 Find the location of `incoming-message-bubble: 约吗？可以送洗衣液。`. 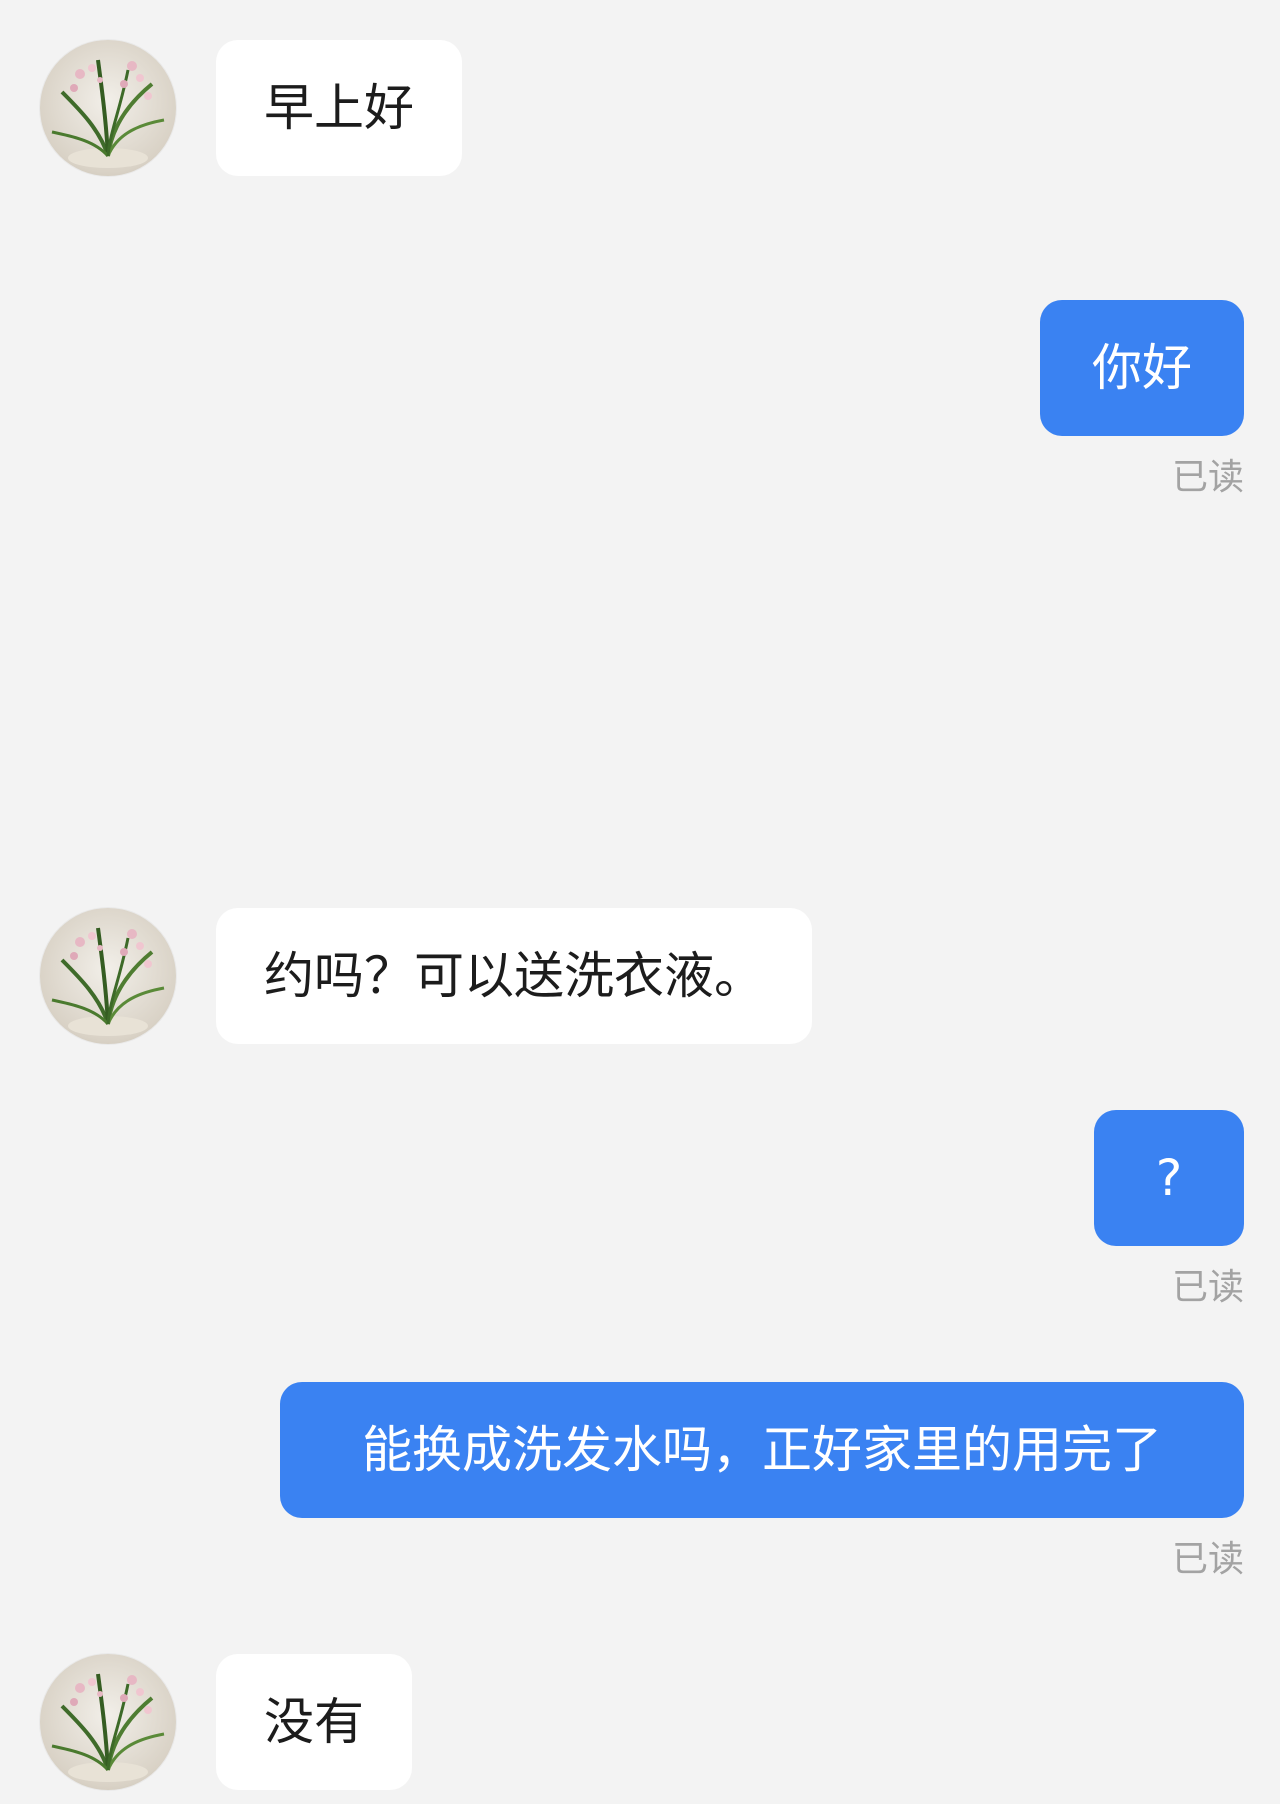

incoming-message-bubble: 约吗？可以送洗衣液。 is located at coordinates (514, 976).